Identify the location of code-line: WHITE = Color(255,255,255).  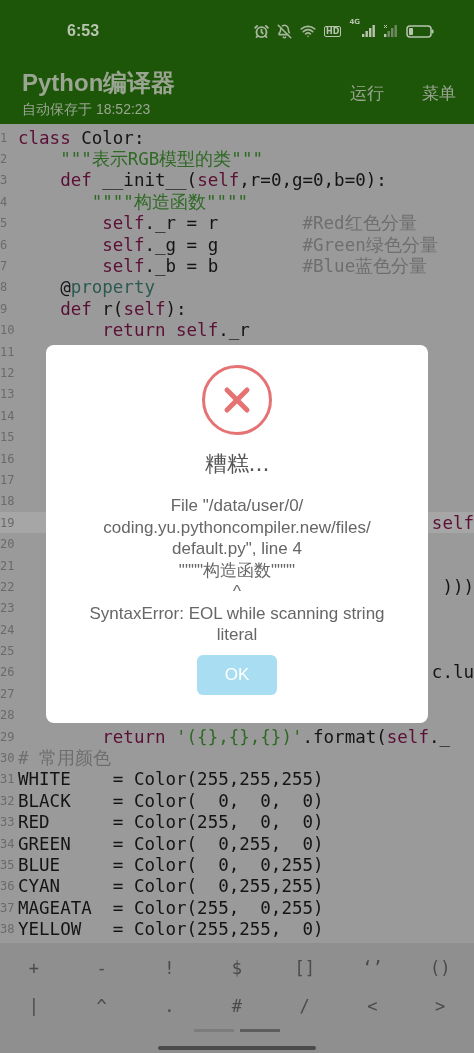
(171, 779).